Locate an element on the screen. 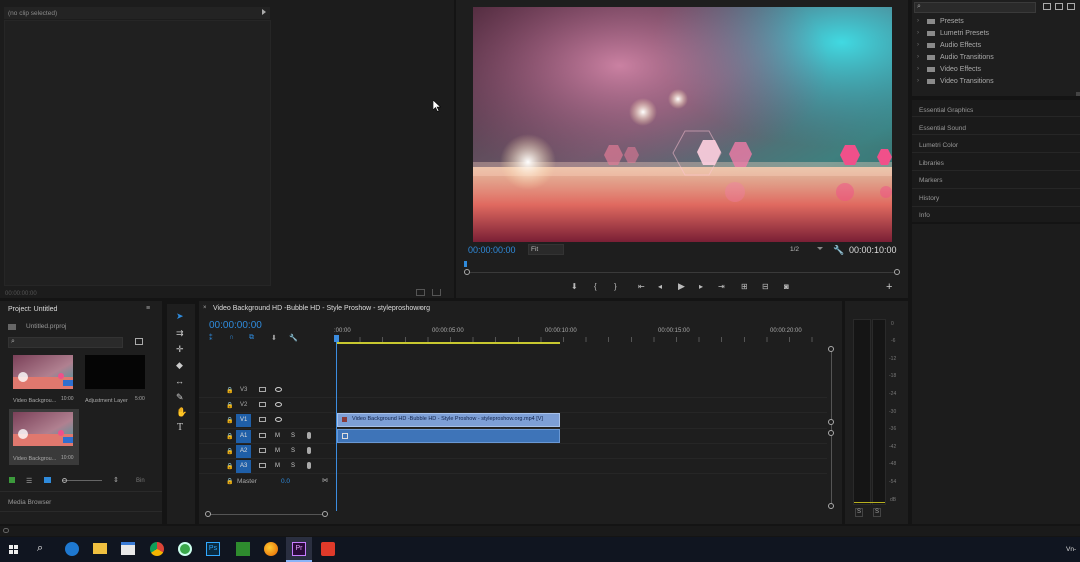  sort-icon: ⇕ is located at coordinates (116, 480).